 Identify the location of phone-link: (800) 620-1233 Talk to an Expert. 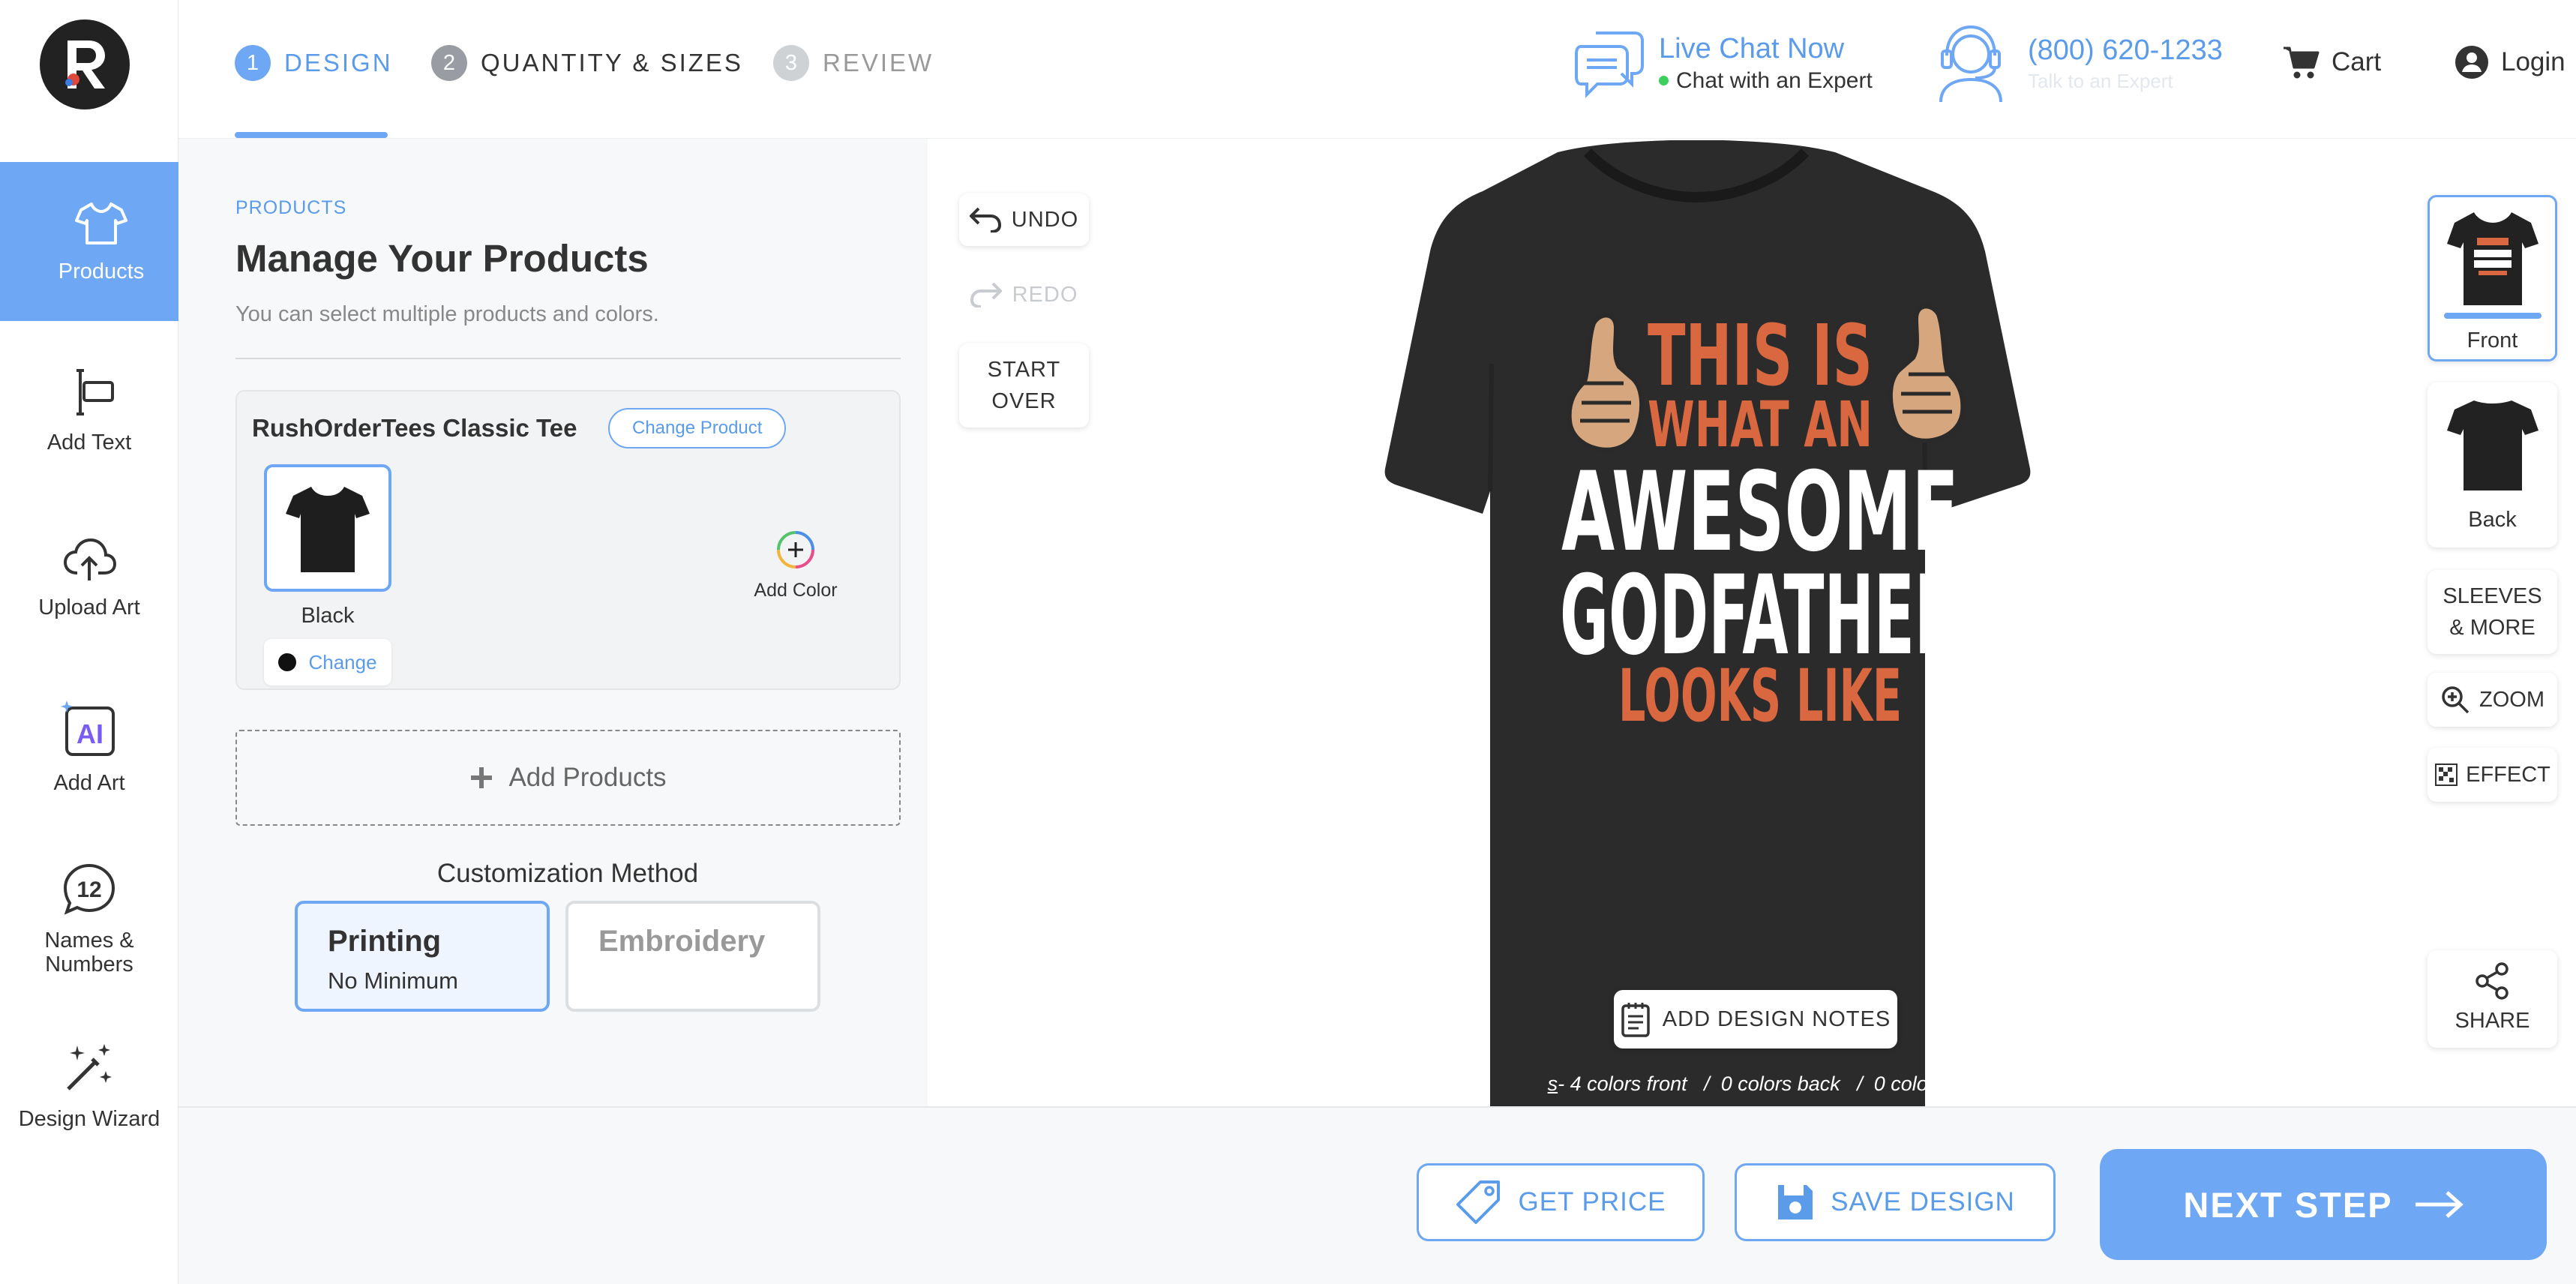
(2078, 63).